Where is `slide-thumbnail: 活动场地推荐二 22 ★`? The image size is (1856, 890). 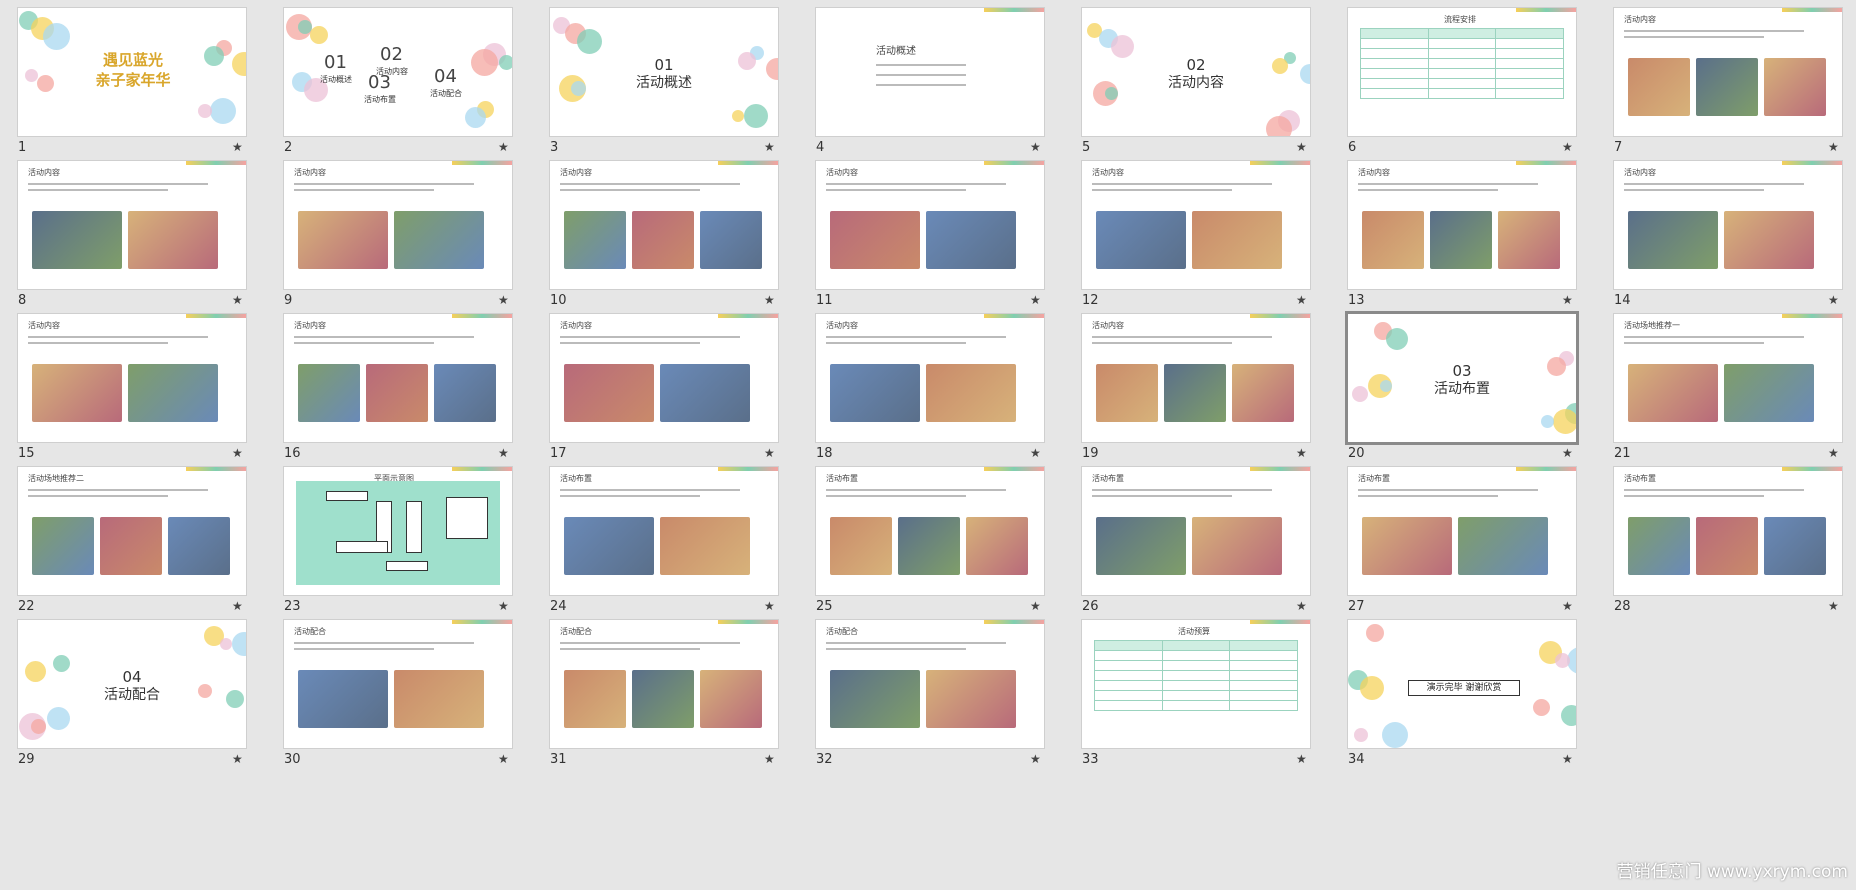
slide-thumbnail: 活动场地推荐二 22 ★ is located at coordinates (133, 544).